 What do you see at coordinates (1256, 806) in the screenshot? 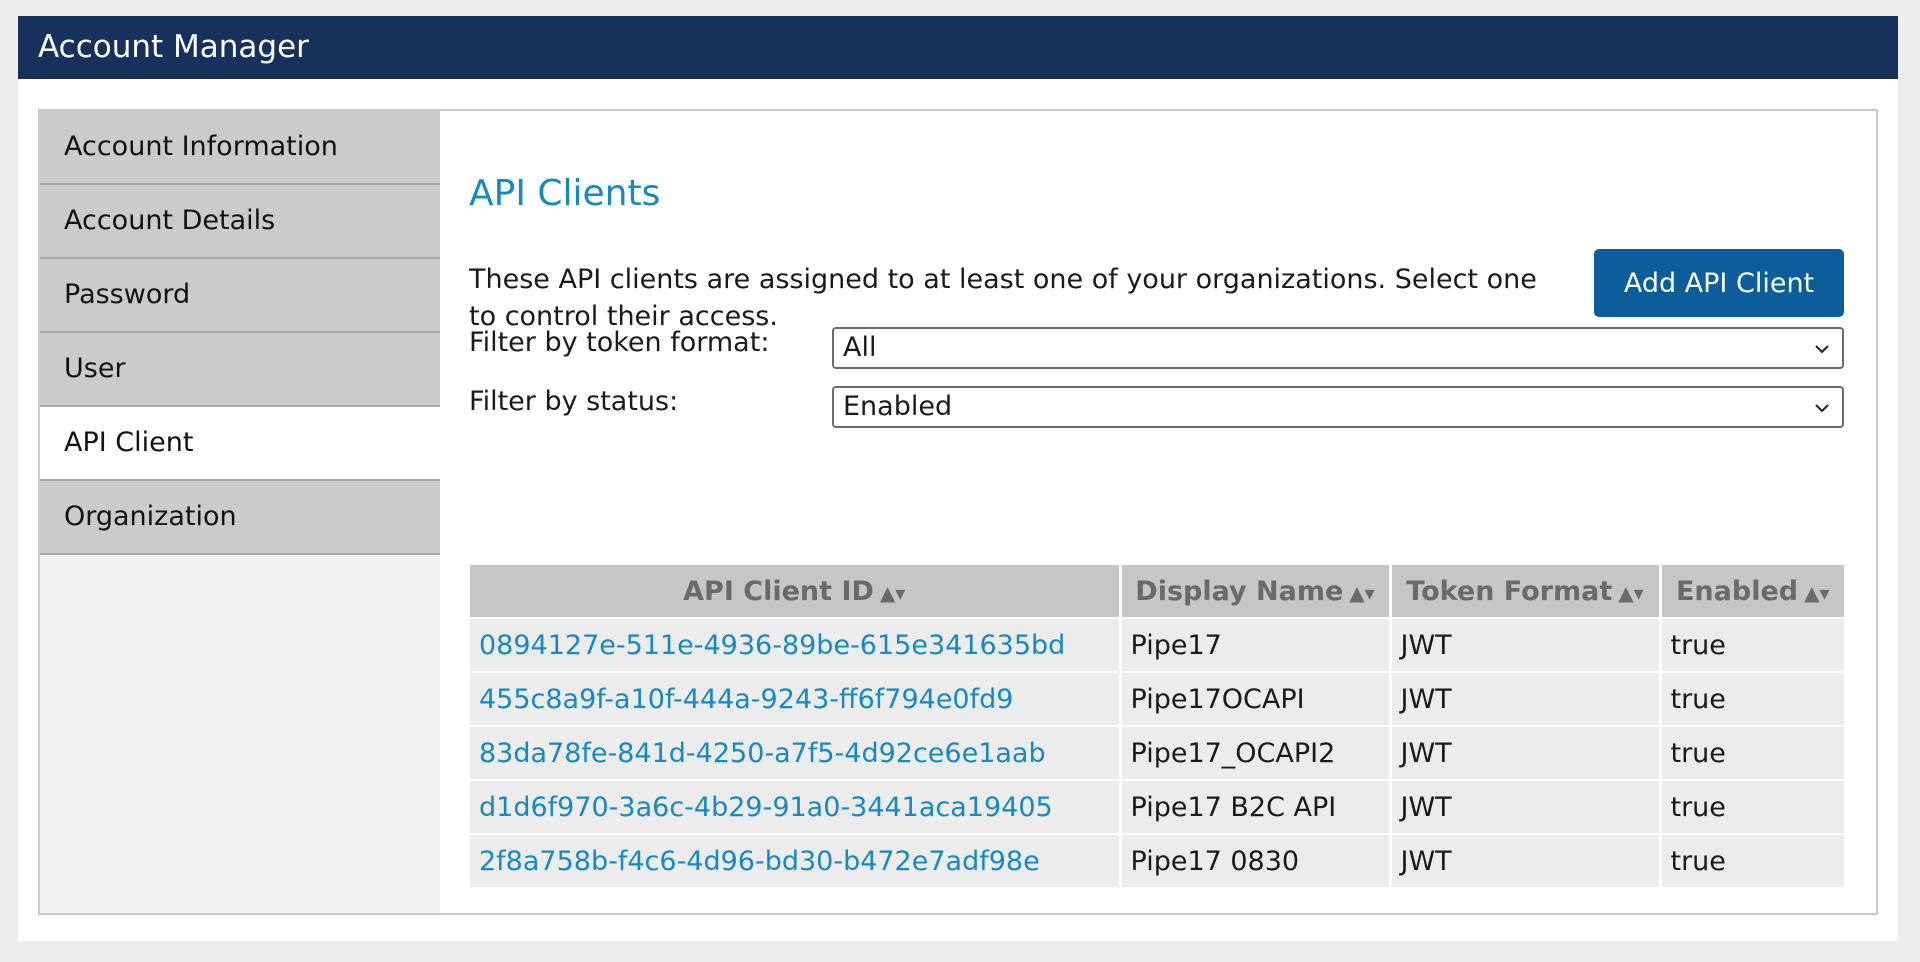
I see `display-name-cell: Pipe17 B2C API` at bounding box center [1256, 806].